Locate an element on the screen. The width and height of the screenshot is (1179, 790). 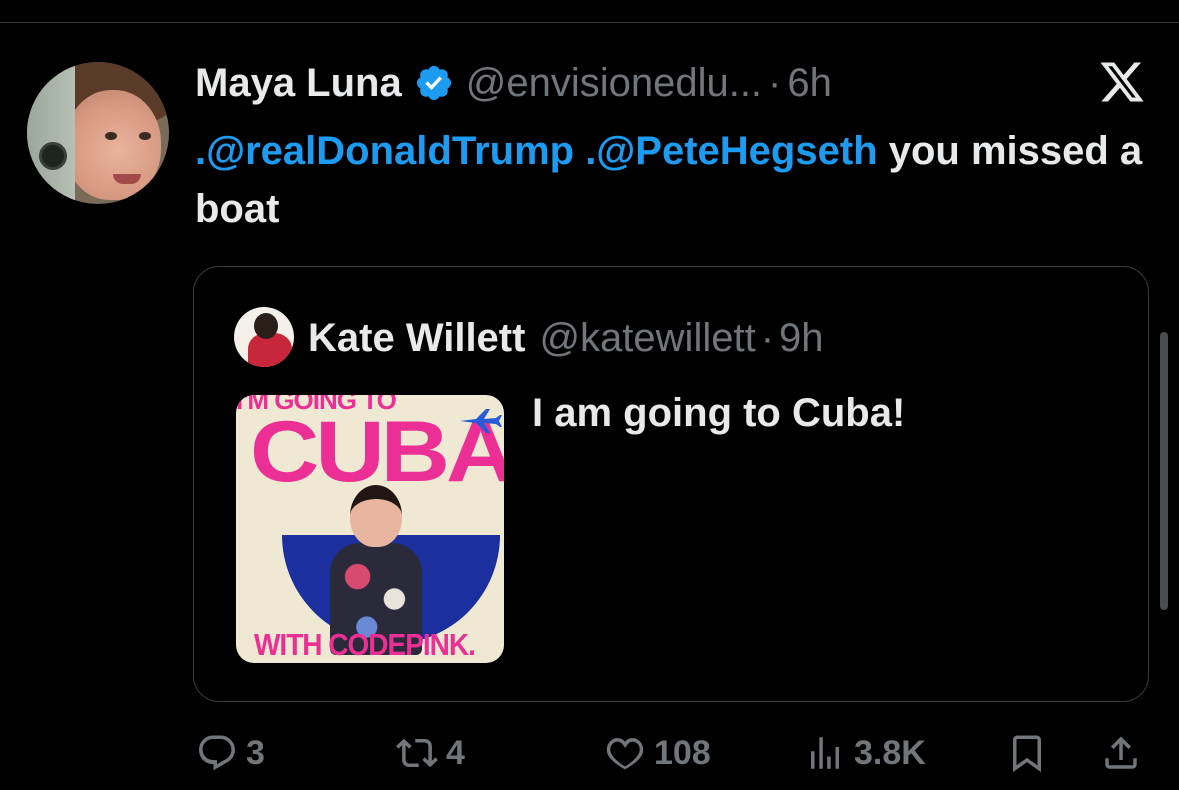
quoted-author-name: Kate Willett is located at coordinates (416, 338).